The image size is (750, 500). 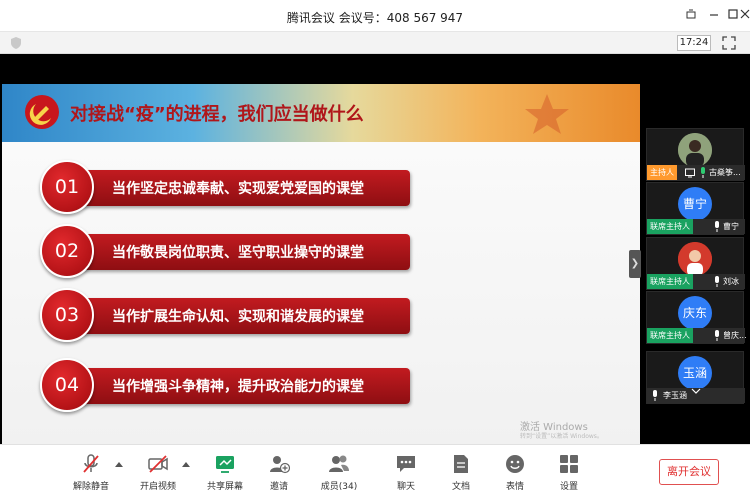 I want to click on slide-item-3: 03 当作扩展生命认知、实现和谐发展的课堂, so click(x=226, y=315).